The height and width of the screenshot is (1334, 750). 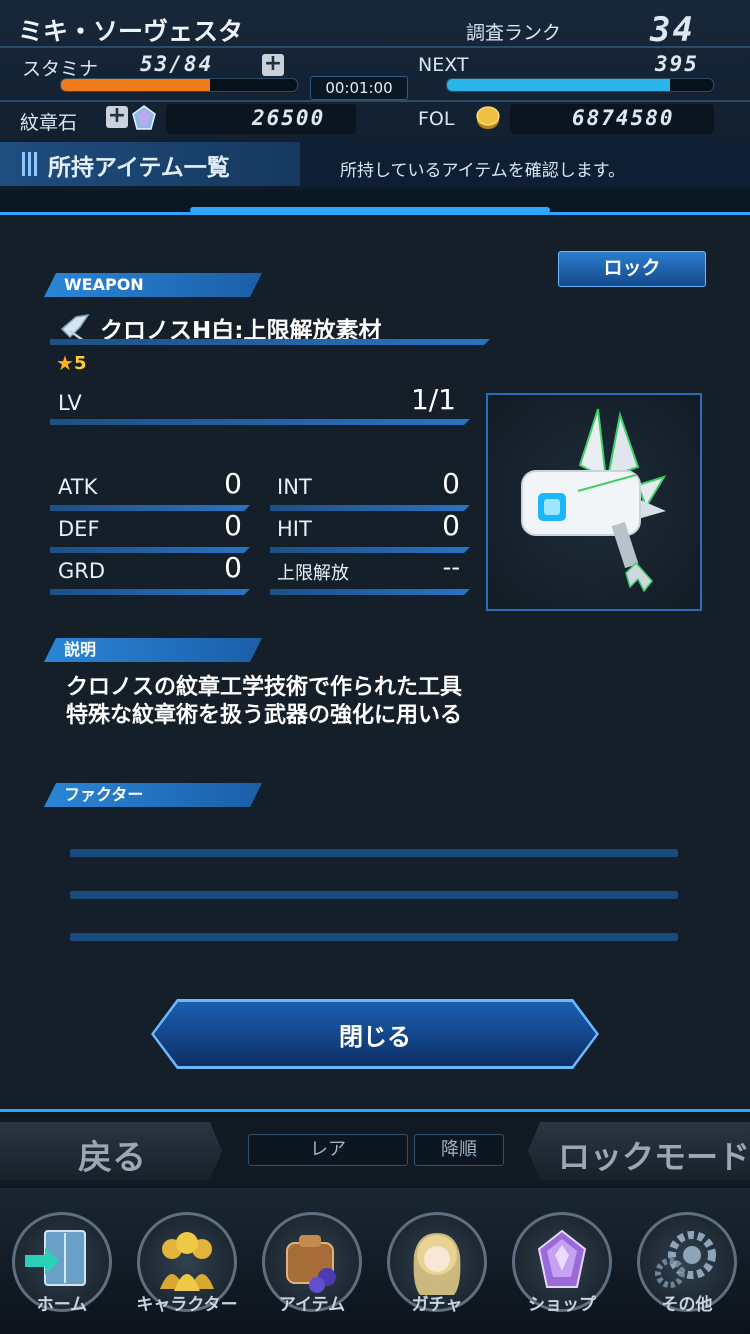 I want to click on item-image-icon, so click(x=594, y=500).